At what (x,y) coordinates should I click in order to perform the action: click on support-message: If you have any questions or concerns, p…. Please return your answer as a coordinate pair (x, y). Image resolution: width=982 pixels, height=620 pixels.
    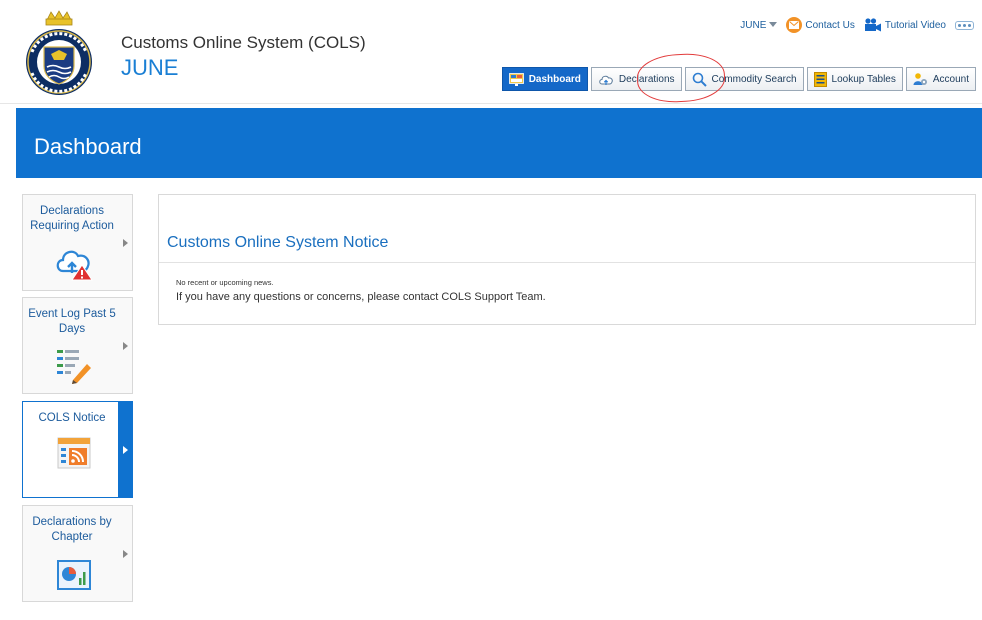
    Looking at the image, I should click on (361, 297).